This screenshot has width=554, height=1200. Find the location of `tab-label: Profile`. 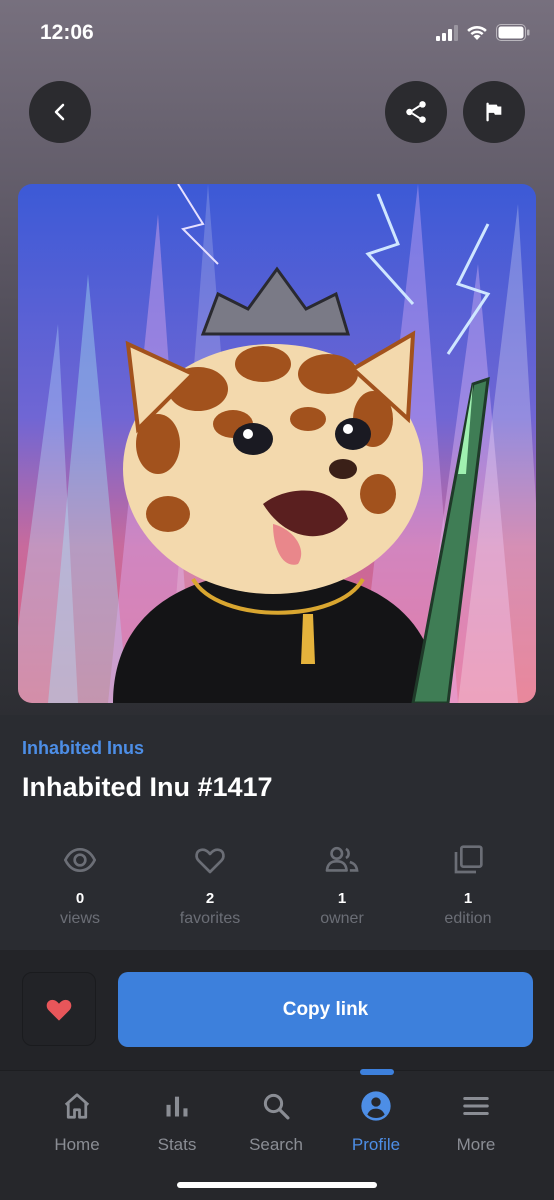

tab-label: Profile is located at coordinates (376, 1144).